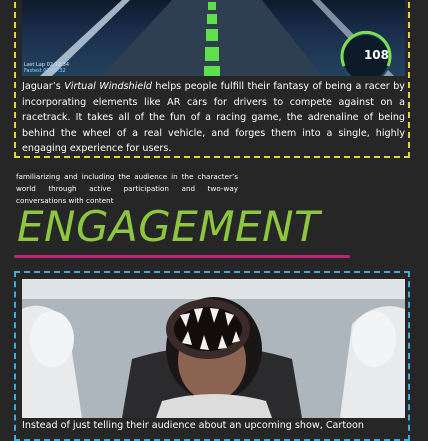 The image size is (428, 441). Describe the element at coordinates (169, 226) in the screenshot. I see `engagement-title: ENGAGEMENT` at that location.